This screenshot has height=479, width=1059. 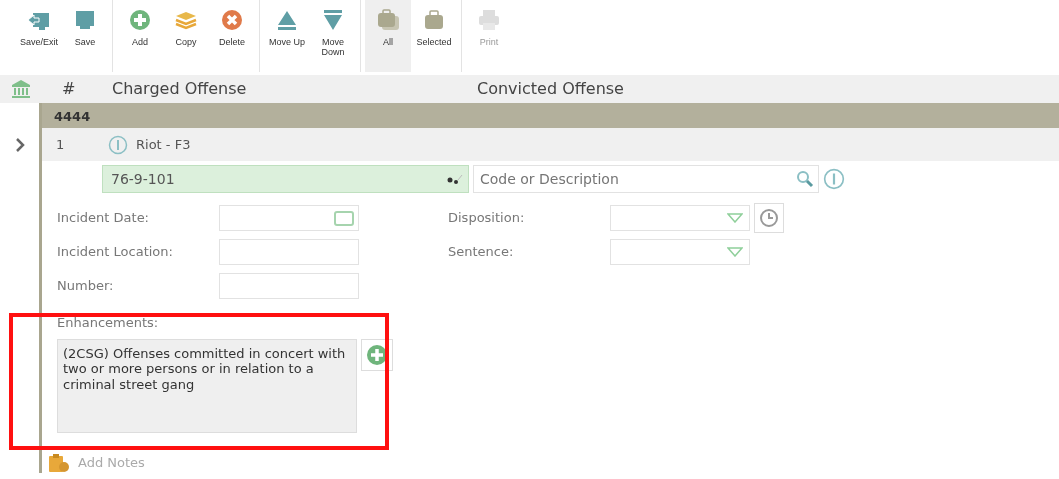 I want to click on all-button: All, so click(x=388, y=36).